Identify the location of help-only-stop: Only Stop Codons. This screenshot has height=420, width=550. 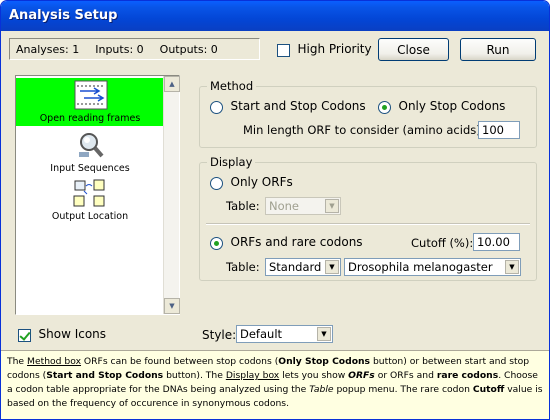
(324, 361).